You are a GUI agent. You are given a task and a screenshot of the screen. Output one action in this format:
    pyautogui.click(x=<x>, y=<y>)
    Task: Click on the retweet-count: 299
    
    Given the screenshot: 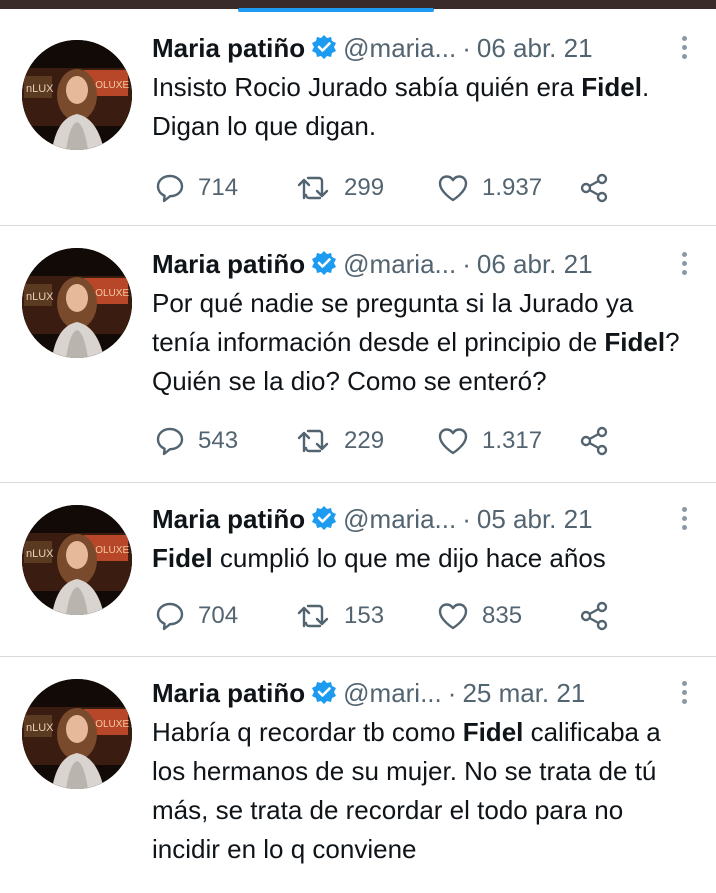 What is the action you would take?
    pyautogui.click(x=364, y=187)
    